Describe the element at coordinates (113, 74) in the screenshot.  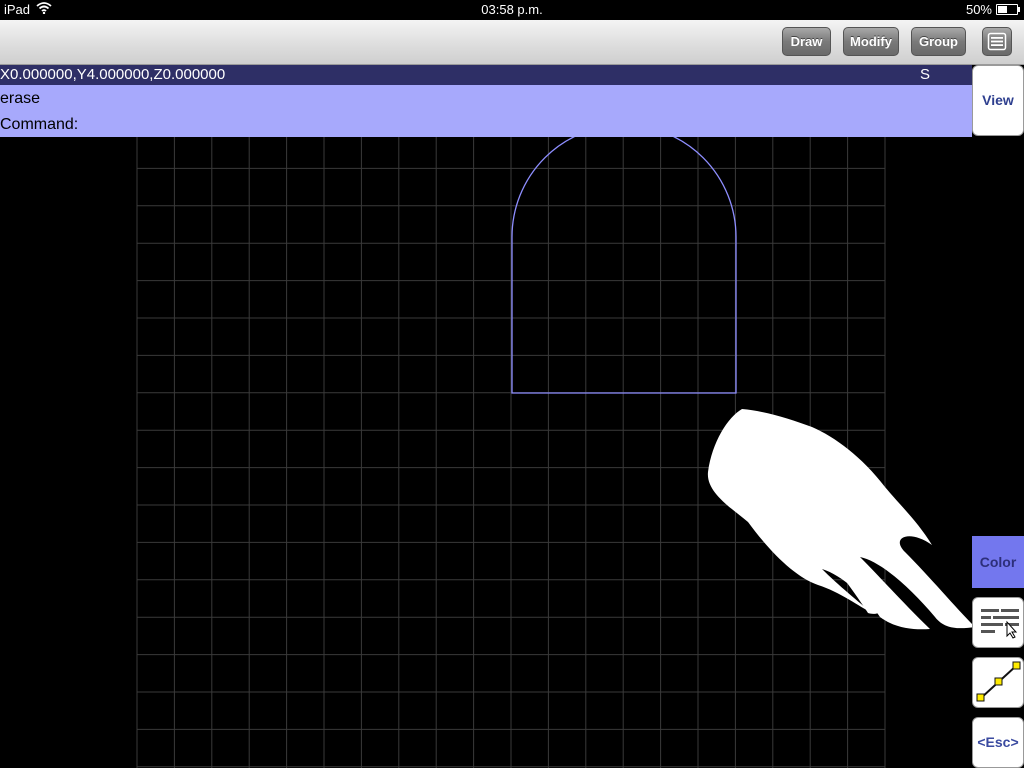
I see `coordinate-readout: X0.000000,Y4.000000,Z0.000000` at that location.